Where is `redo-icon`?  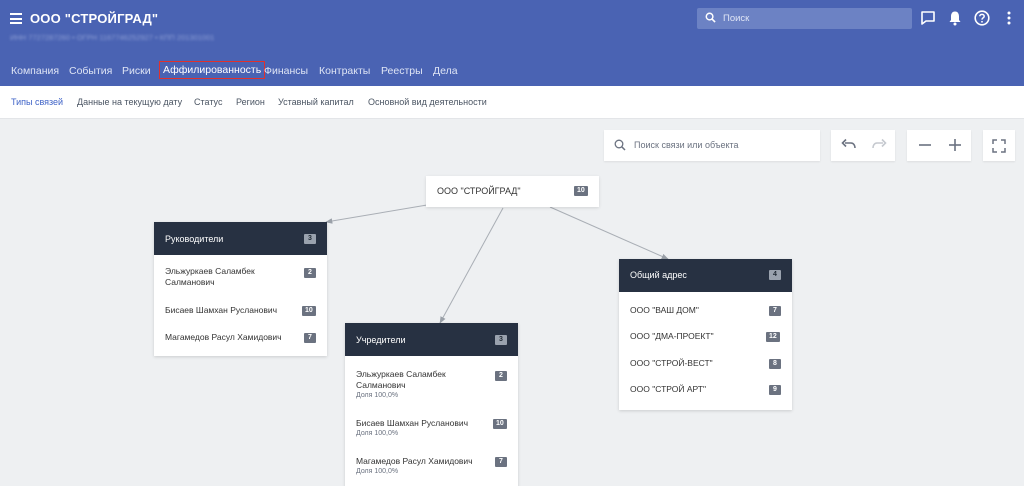 redo-icon is located at coordinates (879, 143).